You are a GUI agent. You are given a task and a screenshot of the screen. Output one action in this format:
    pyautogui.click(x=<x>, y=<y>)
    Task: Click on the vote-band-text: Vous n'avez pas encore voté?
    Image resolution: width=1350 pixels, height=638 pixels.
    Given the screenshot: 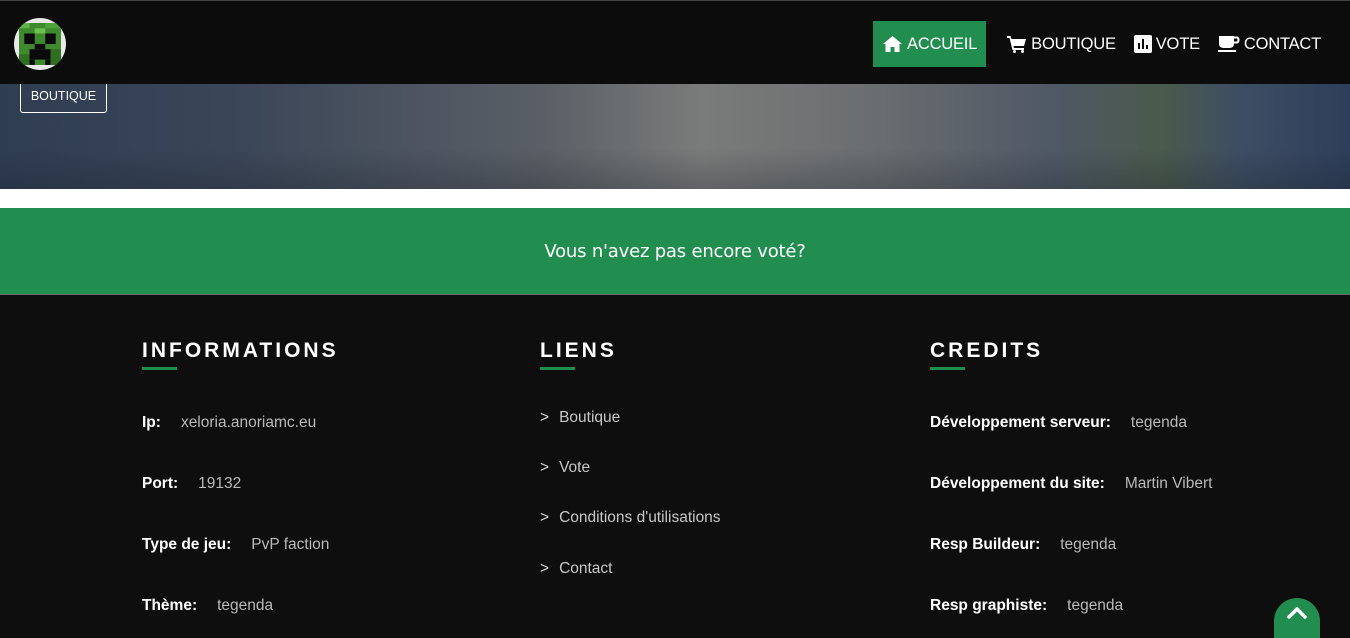 What is the action you would take?
    pyautogui.click(x=675, y=251)
    